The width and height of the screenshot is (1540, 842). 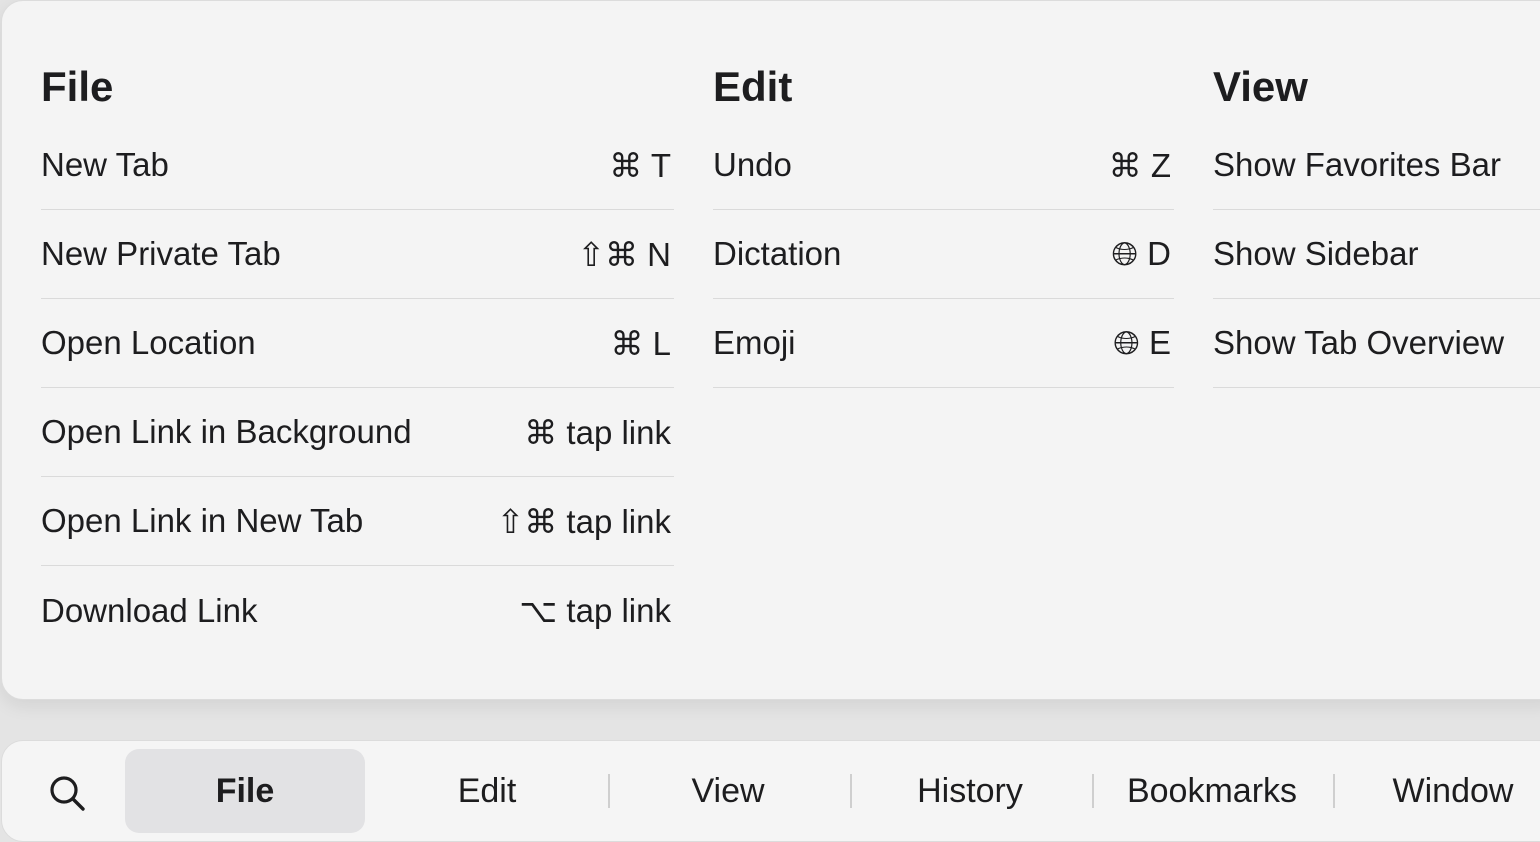 I want to click on menu-item-open-link-new-tab: Open Link in New Tab ⇧⌘ tap link, so click(x=357, y=521).